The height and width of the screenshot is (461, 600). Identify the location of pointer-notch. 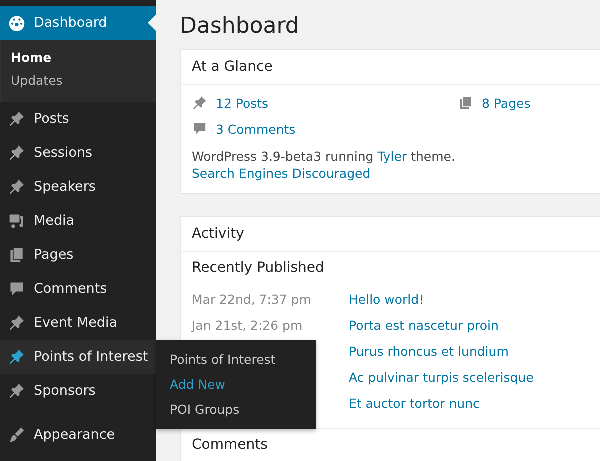
(152, 23).